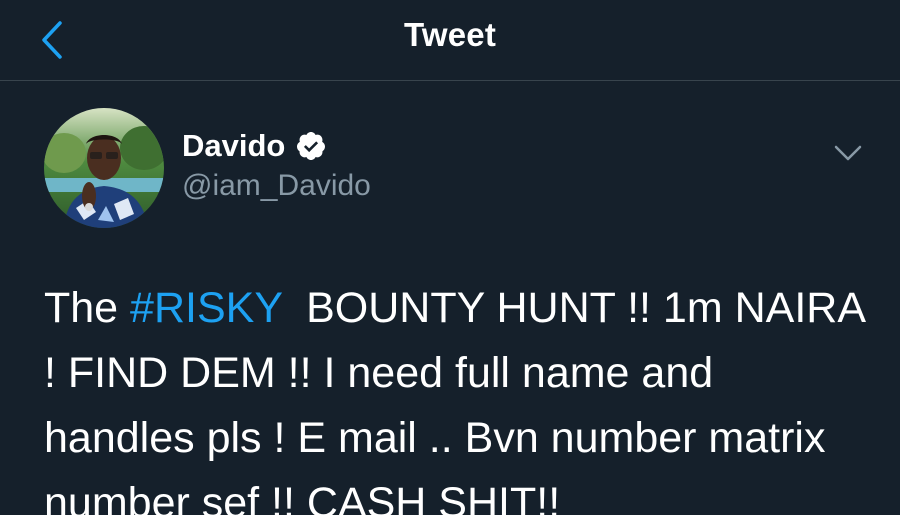 The height and width of the screenshot is (515, 900). I want to click on display-name: Davido, so click(234, 145).